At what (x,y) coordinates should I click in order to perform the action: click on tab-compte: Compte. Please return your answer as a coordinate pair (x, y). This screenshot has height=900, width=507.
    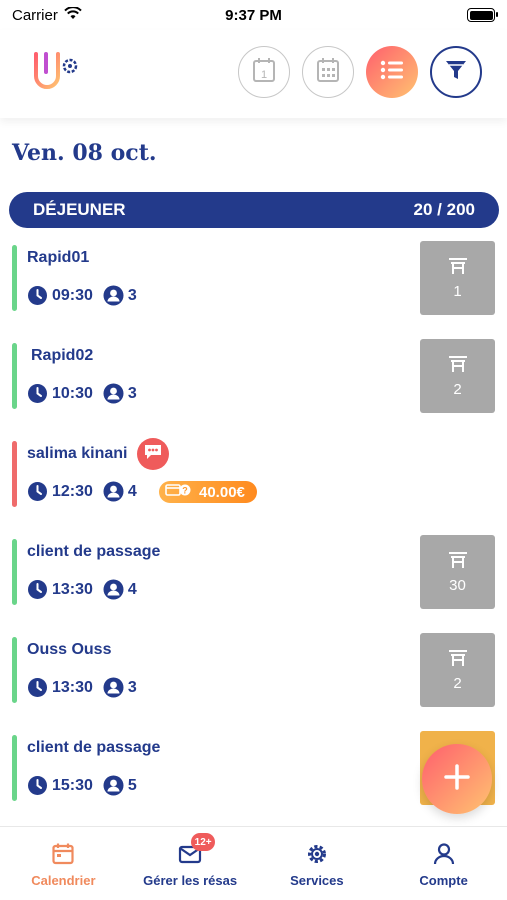
    Looking at the image, I should click on (443, 863).